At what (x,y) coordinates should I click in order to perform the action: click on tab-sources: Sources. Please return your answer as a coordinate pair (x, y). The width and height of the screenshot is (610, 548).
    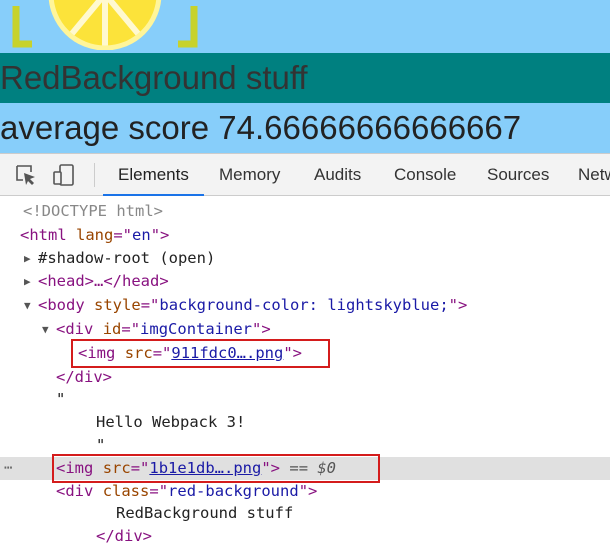
    Looking at the image, I should click on (518, 174).